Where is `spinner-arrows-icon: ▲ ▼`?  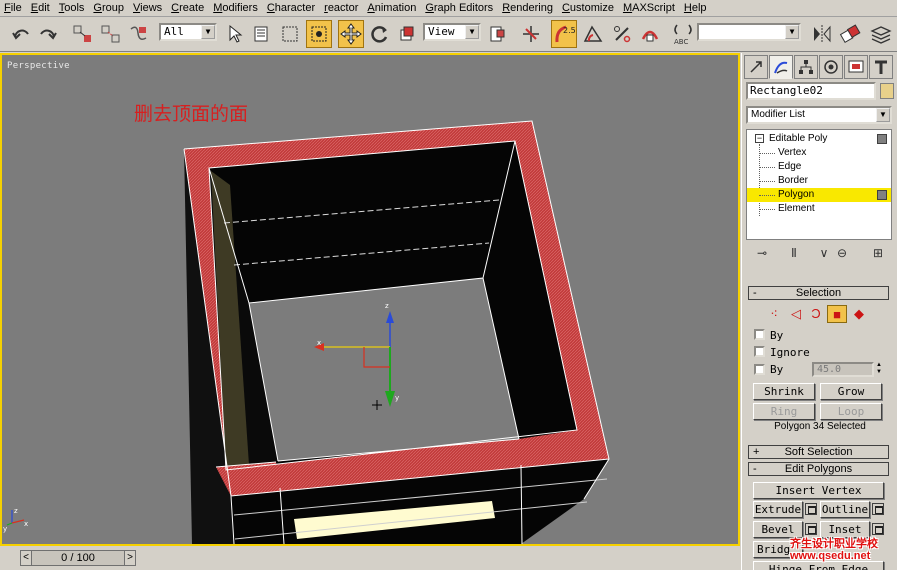
spinner-arrows-icon: ▲ ▼ is located at coordinates (880, 369).